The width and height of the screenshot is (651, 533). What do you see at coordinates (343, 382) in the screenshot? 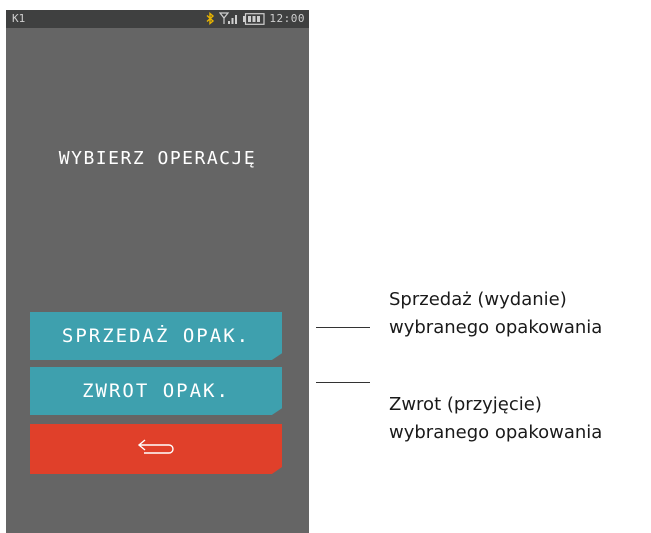
I see `callout-line-return` at bounding box center [343, 382].